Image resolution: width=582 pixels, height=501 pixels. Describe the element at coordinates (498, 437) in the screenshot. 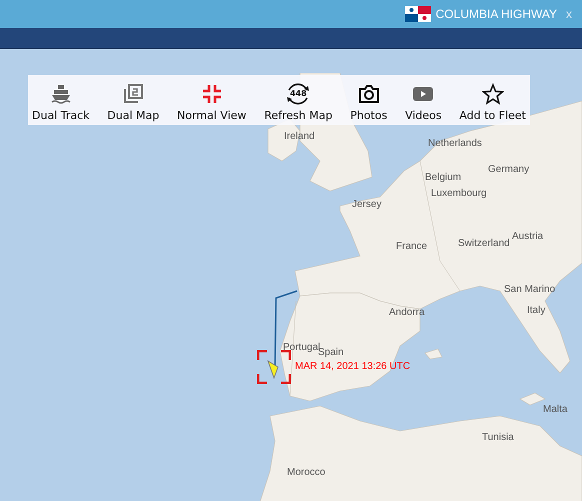

I see `place-label: Tunisia` at that location.